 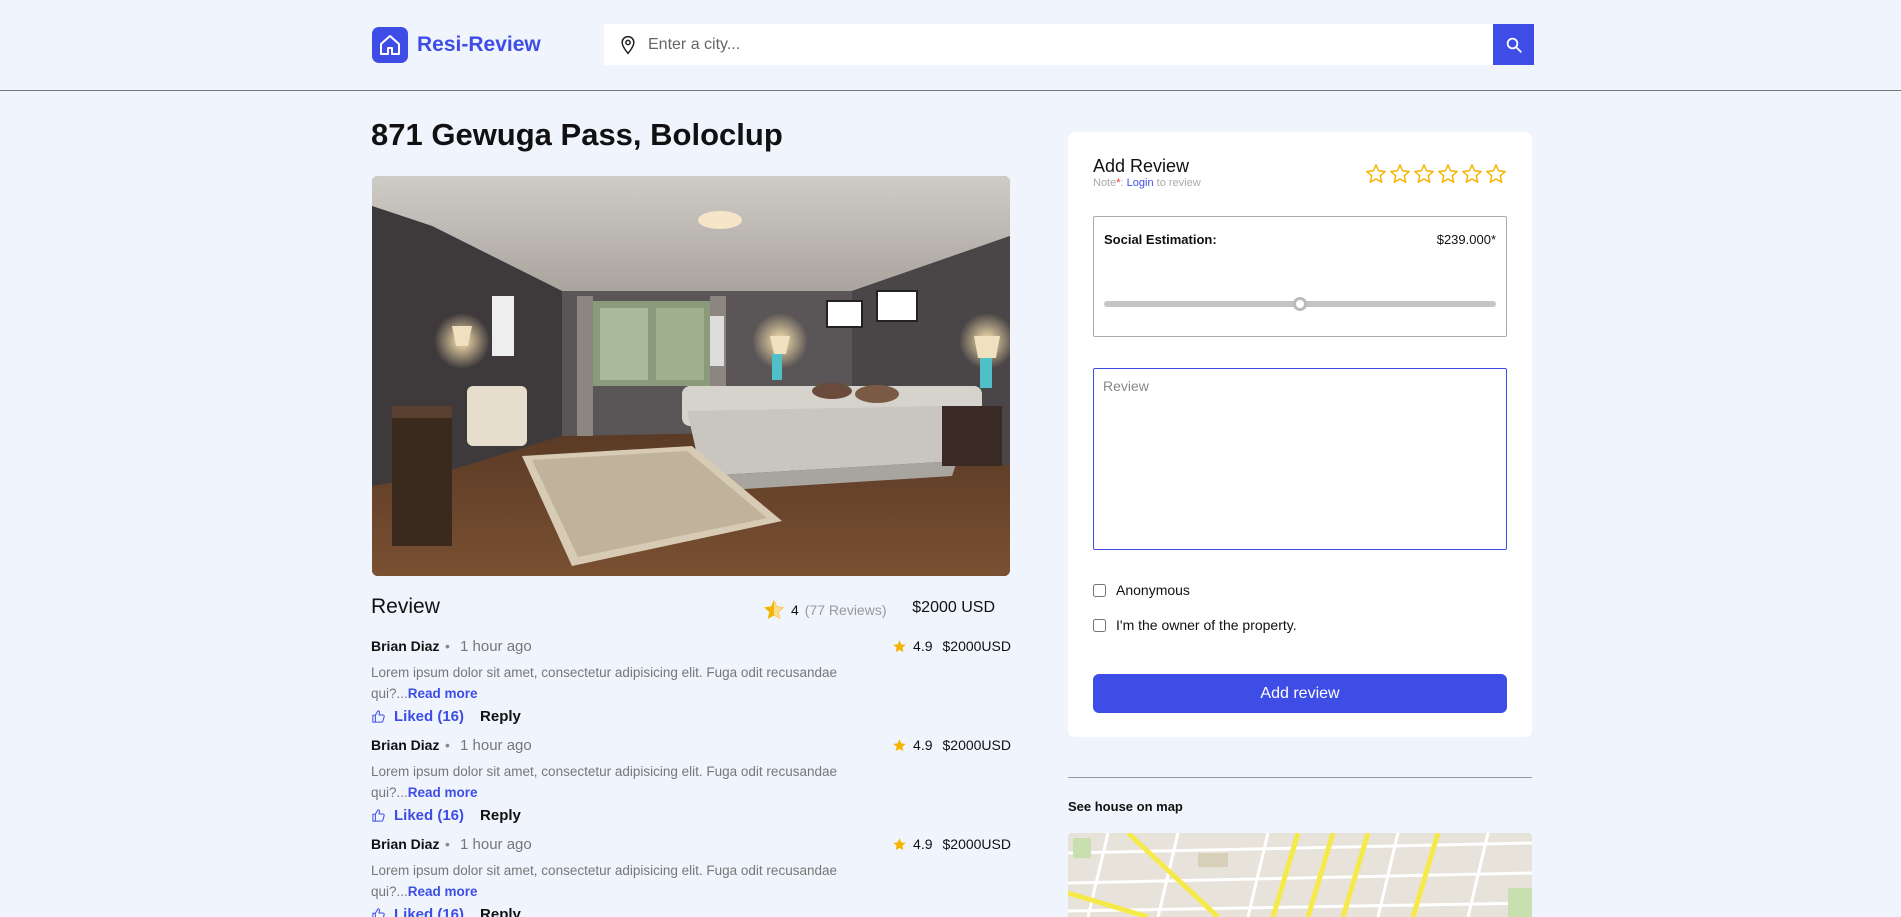 I want to click on brand-name: Resi-Review, so click(x=479, y=44).